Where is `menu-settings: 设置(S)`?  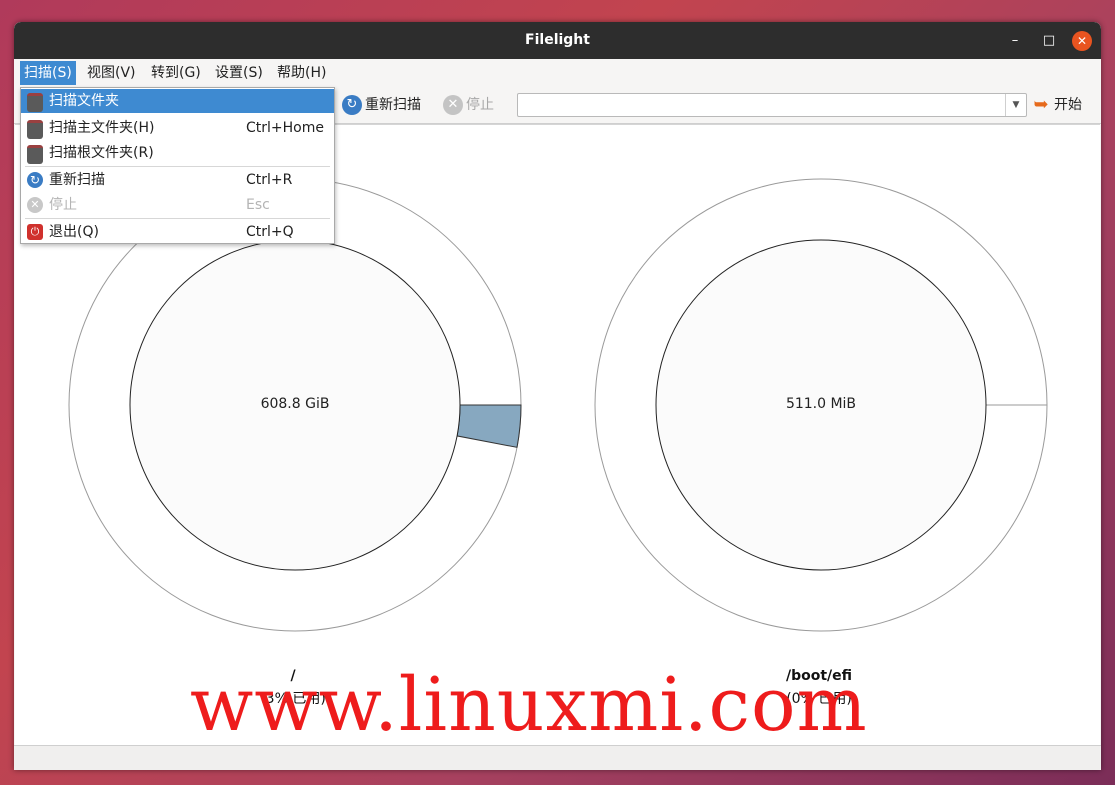 menu-settings: 设置(S) is located at coordinates (239, 73).